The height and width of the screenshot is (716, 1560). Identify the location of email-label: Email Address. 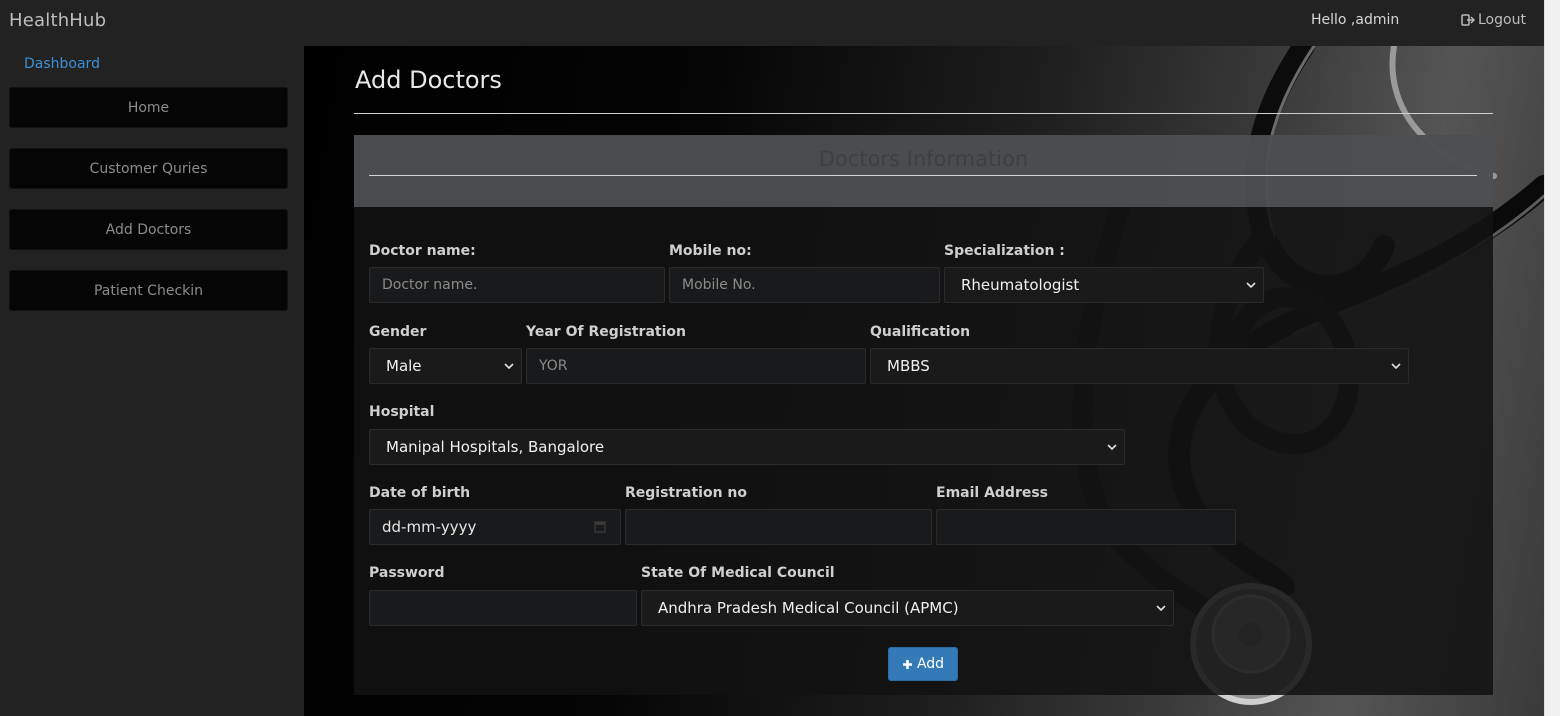
(992, 493).